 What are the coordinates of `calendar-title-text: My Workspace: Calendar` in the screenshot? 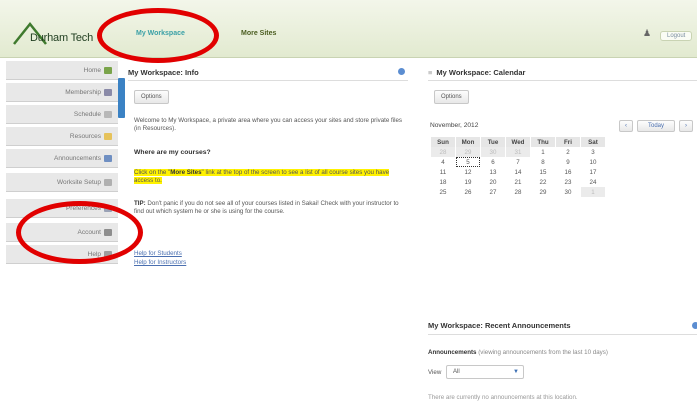 It's located at (481, 72).